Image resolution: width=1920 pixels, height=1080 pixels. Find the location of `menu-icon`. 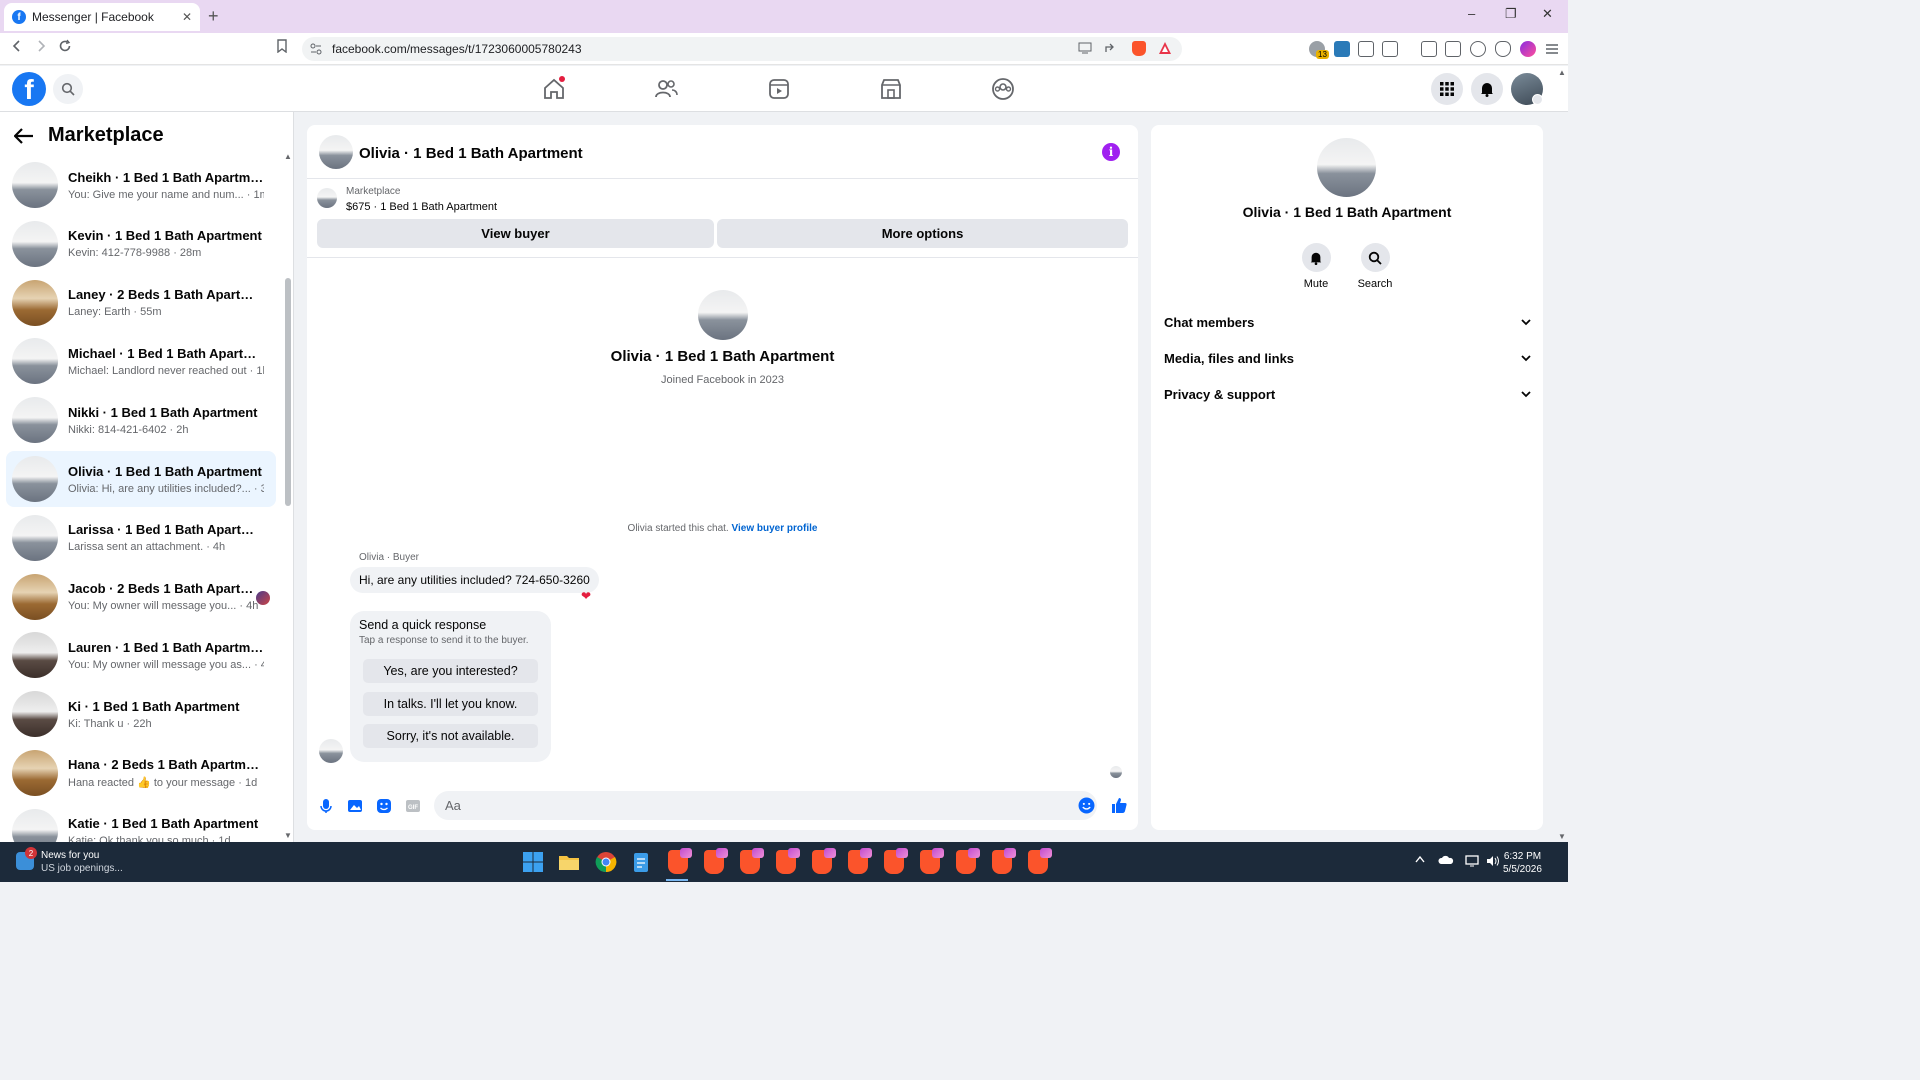

menu-icon is located at coordinates (1552, 49).